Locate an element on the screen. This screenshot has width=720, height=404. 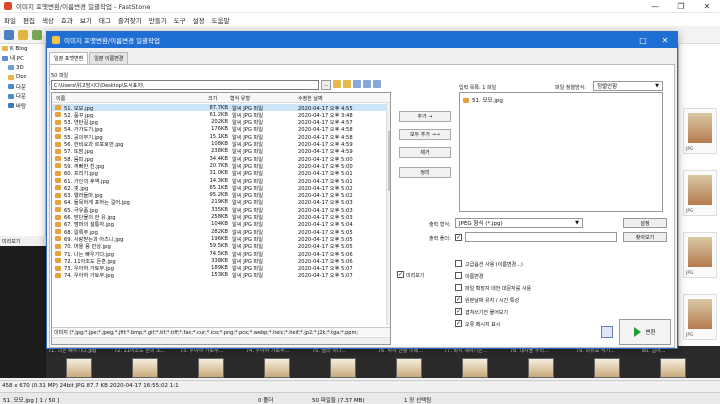
col-type: 형식 유형 is located at coordinates (240, 98).